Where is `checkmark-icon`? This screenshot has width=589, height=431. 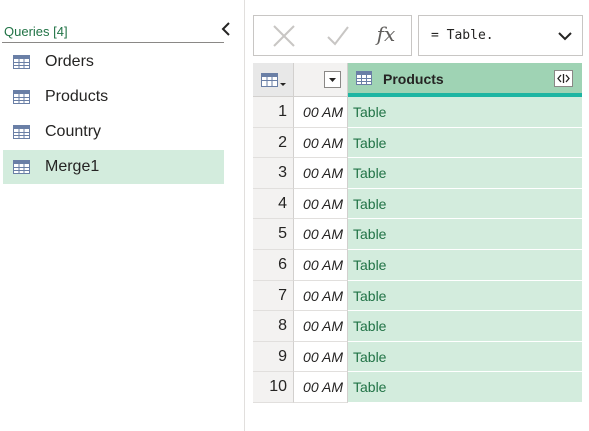
checkmark-icon is located at coordinates (338, 36).